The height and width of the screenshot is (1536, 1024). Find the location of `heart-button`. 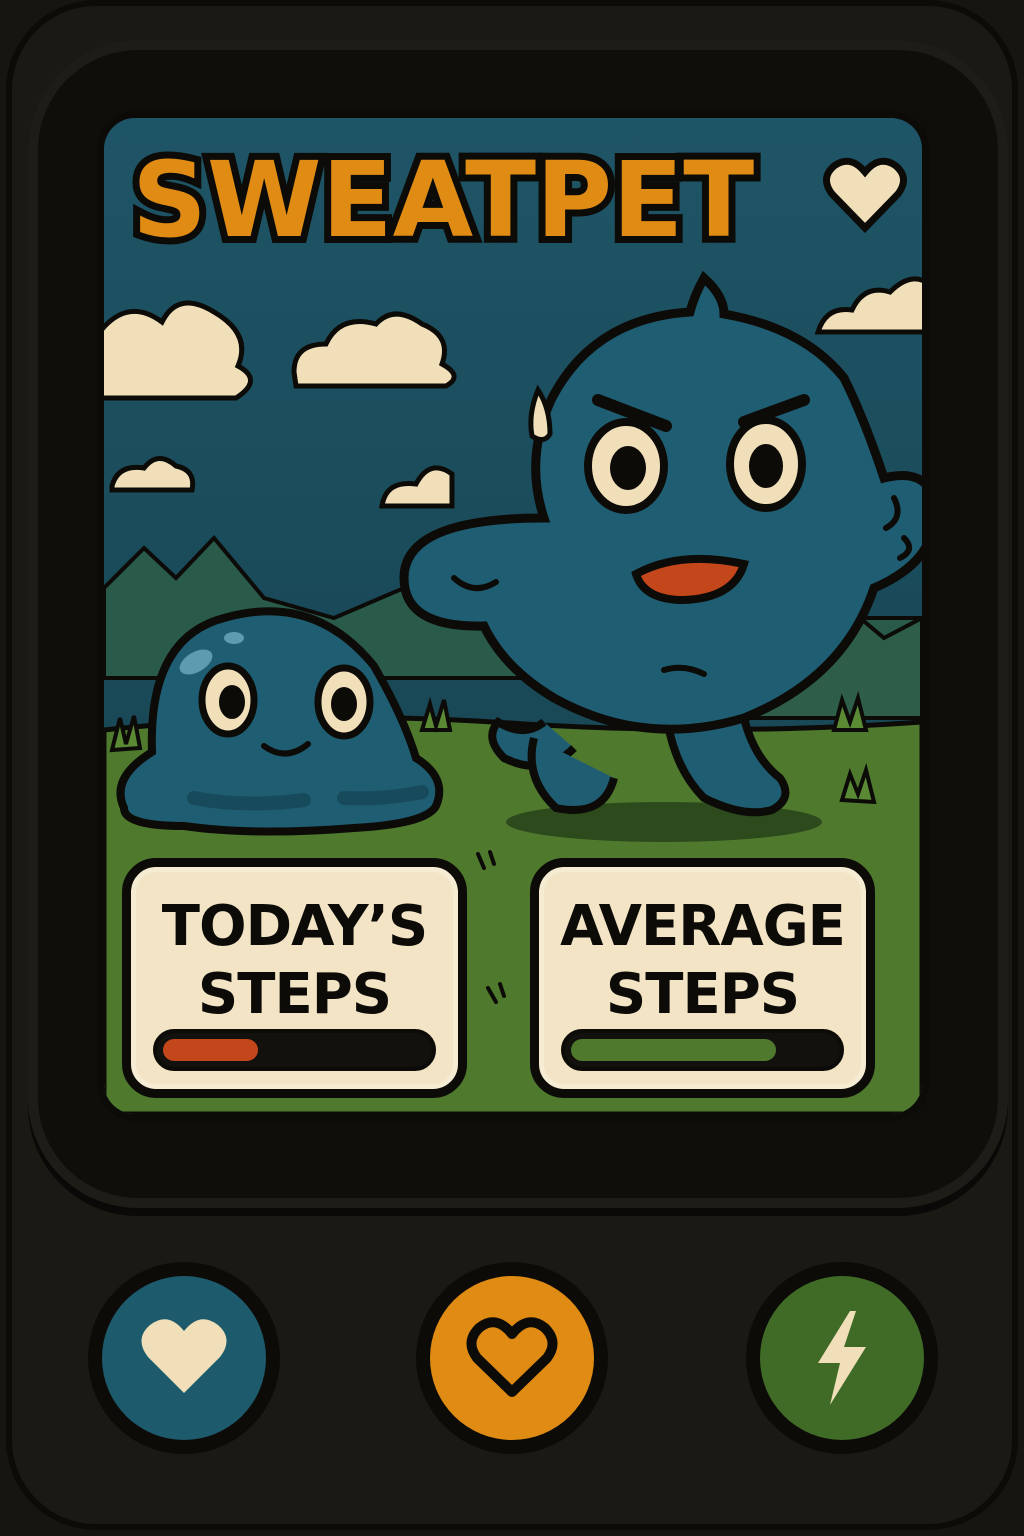

heart-button is located at coordinates (184, 1358).